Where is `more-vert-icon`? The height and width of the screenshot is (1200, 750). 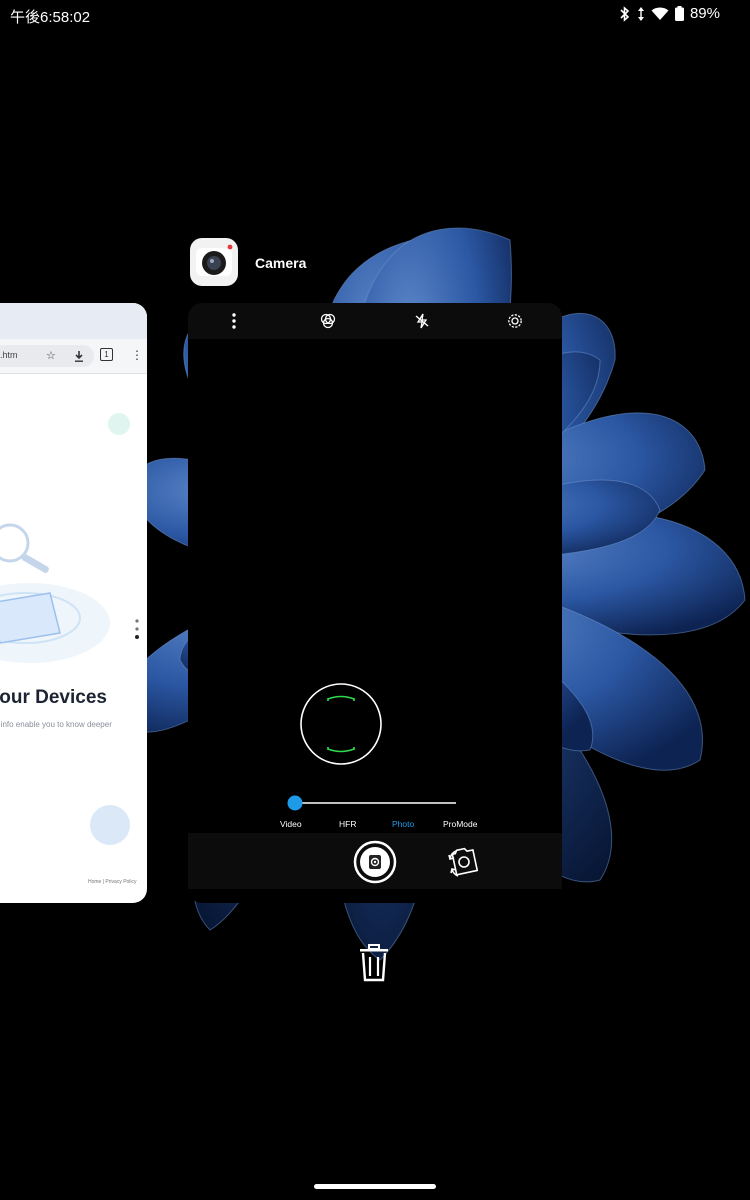
more-vert-icon is located at coordinates (234, 321).